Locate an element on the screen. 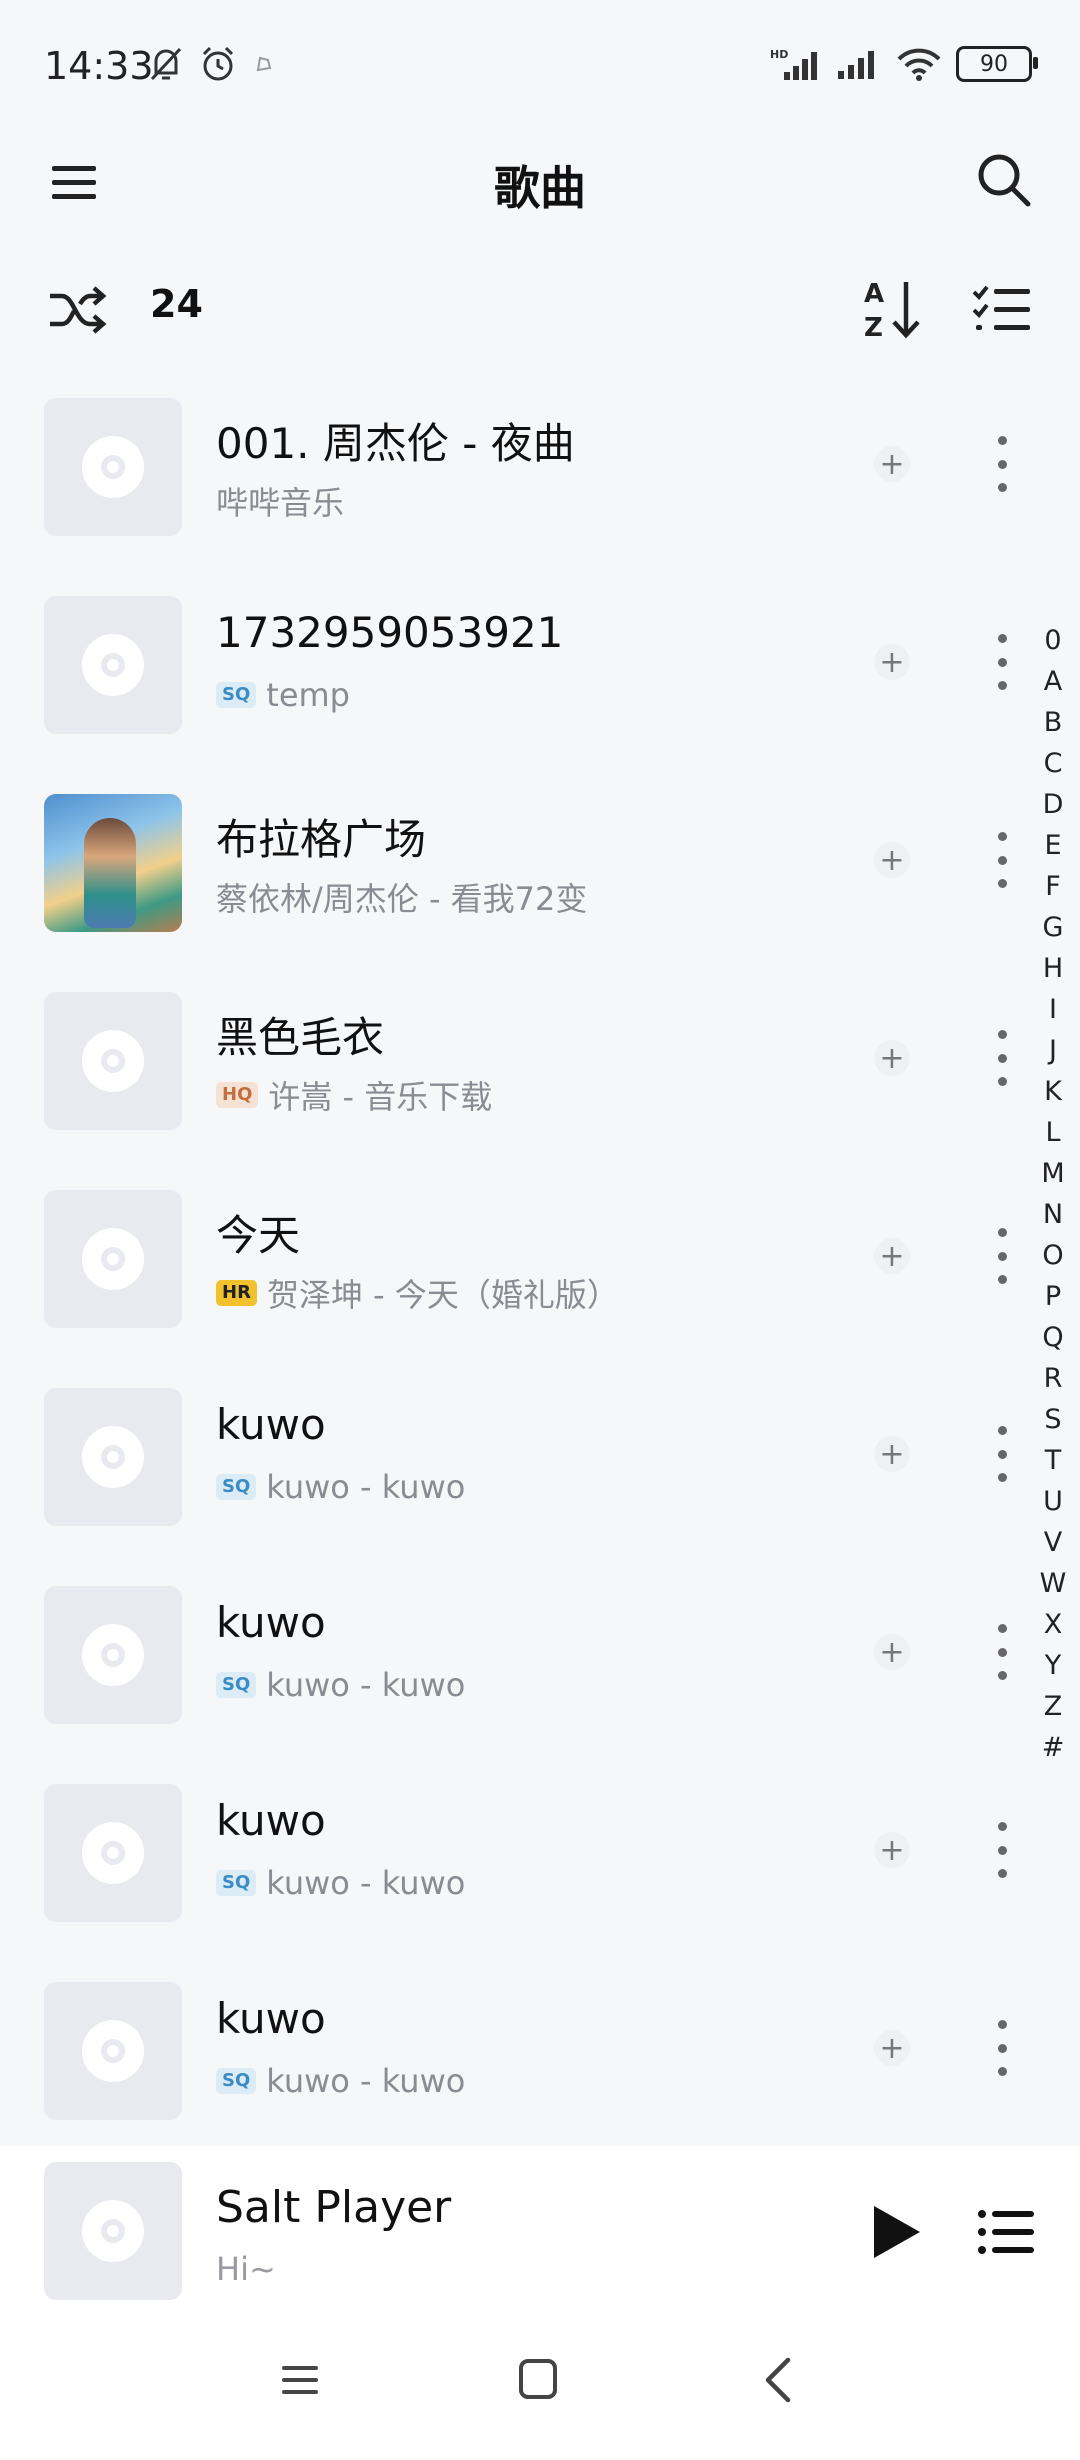 The image size is (1080, 2460). index-letter: A is located at coordinates (1053, 681).